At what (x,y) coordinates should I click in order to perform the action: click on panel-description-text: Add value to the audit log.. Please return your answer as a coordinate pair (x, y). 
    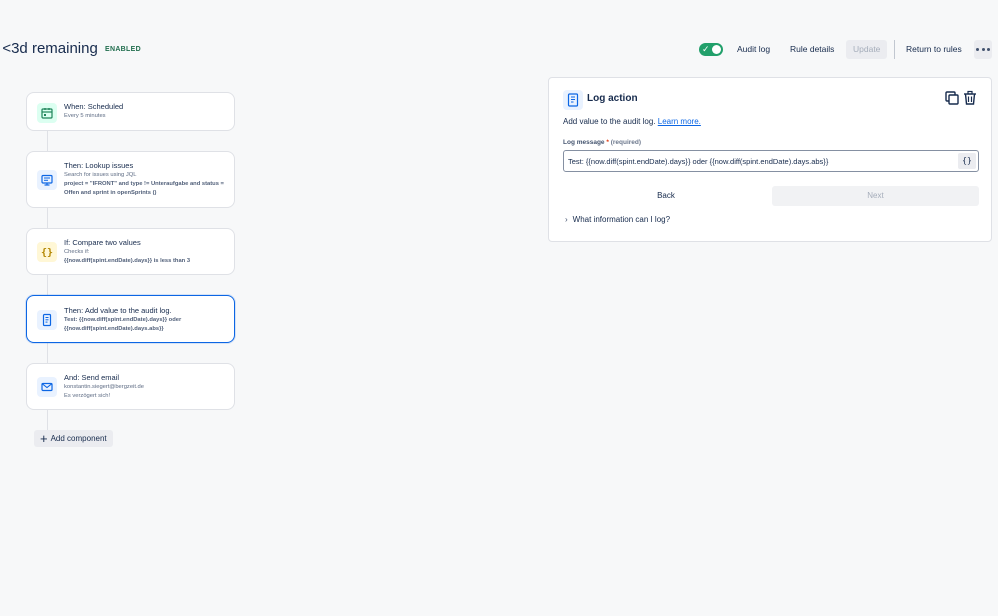
    Looking at the image, I should click on (609, 121).